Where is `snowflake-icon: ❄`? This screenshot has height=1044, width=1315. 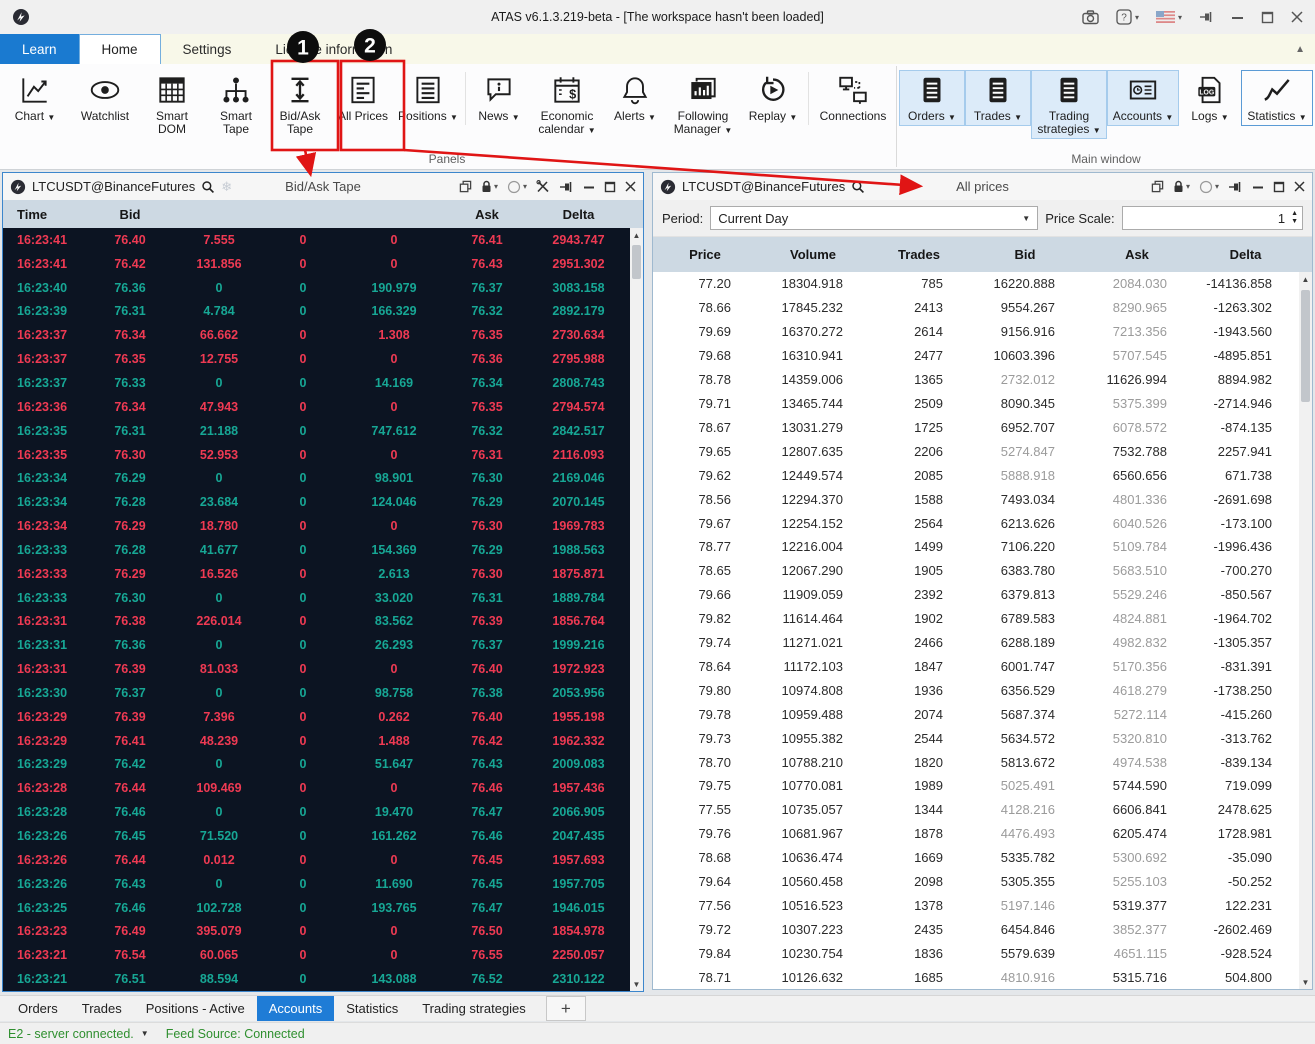
snowflake-icon: ❄ is located at coordinates (226, 187).